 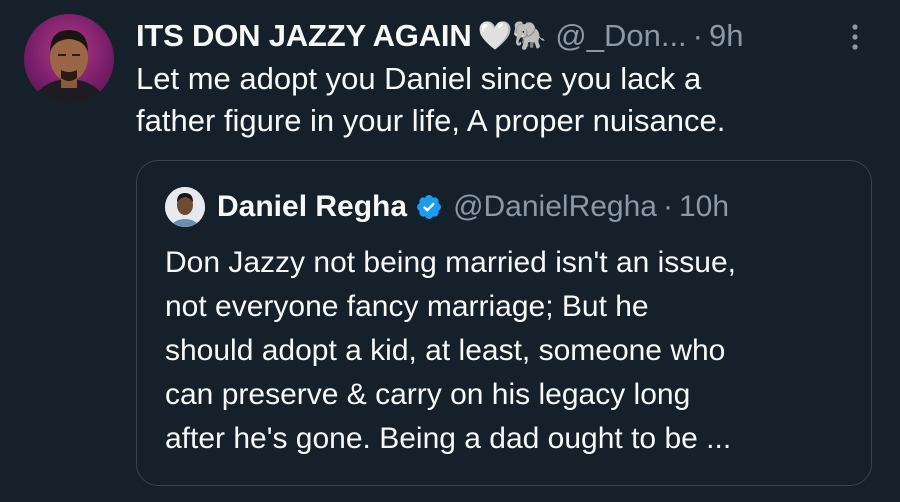 I want to click on name-emojis: 🤍🐘, so click(x=512, y=35).